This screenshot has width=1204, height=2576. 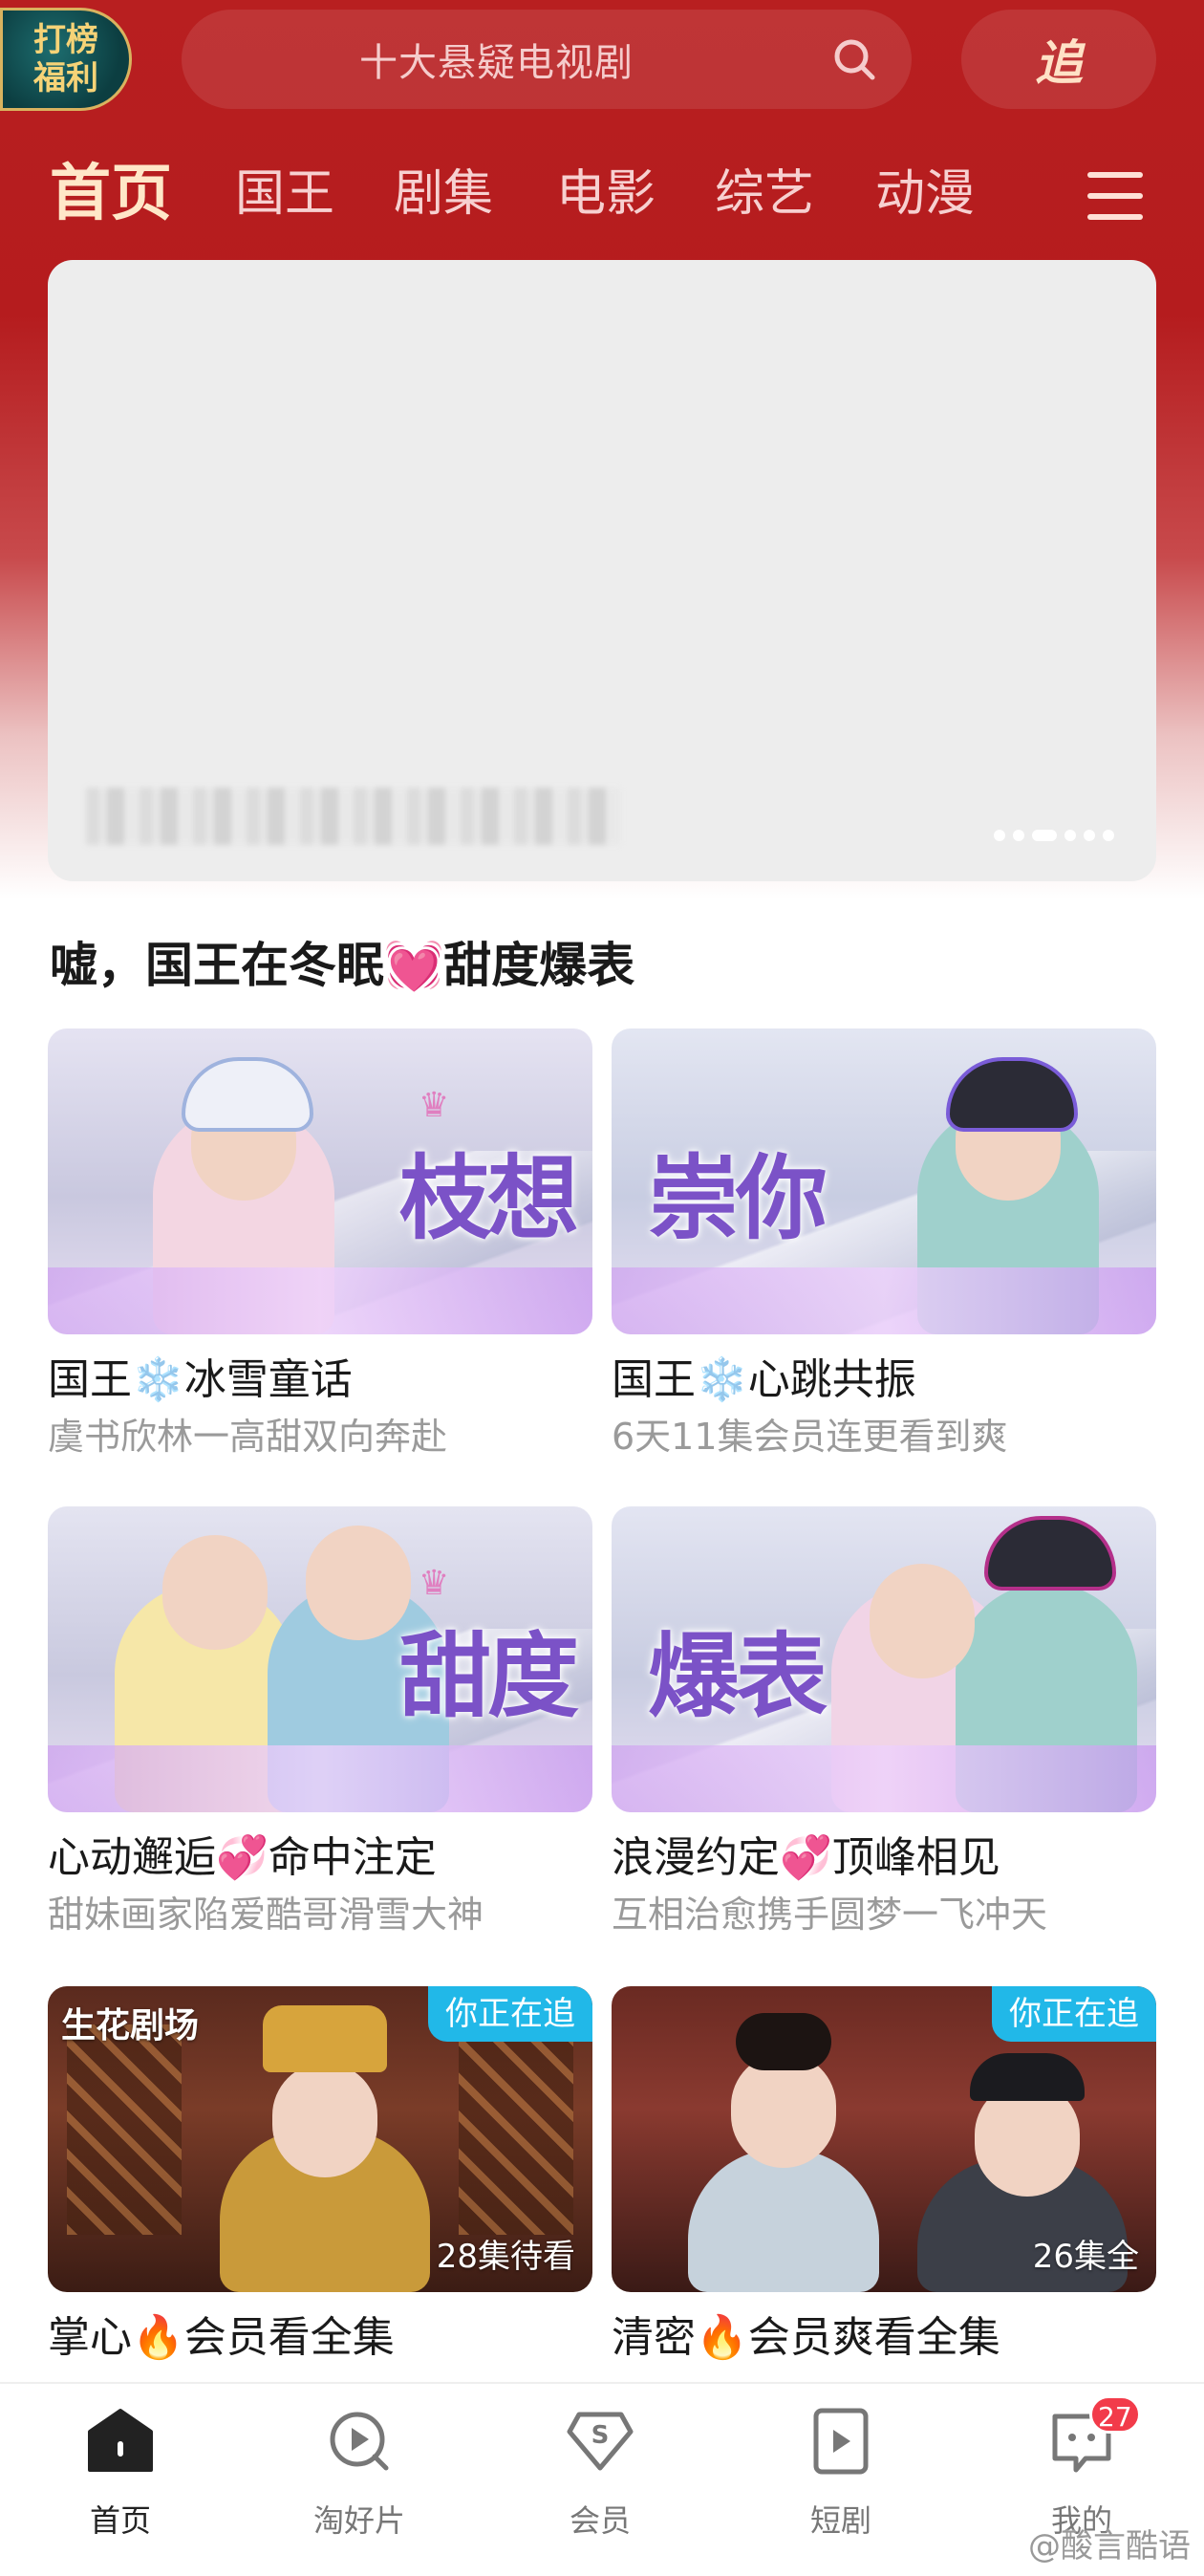 I want to click on headdress, so click(x=325, y=2039).